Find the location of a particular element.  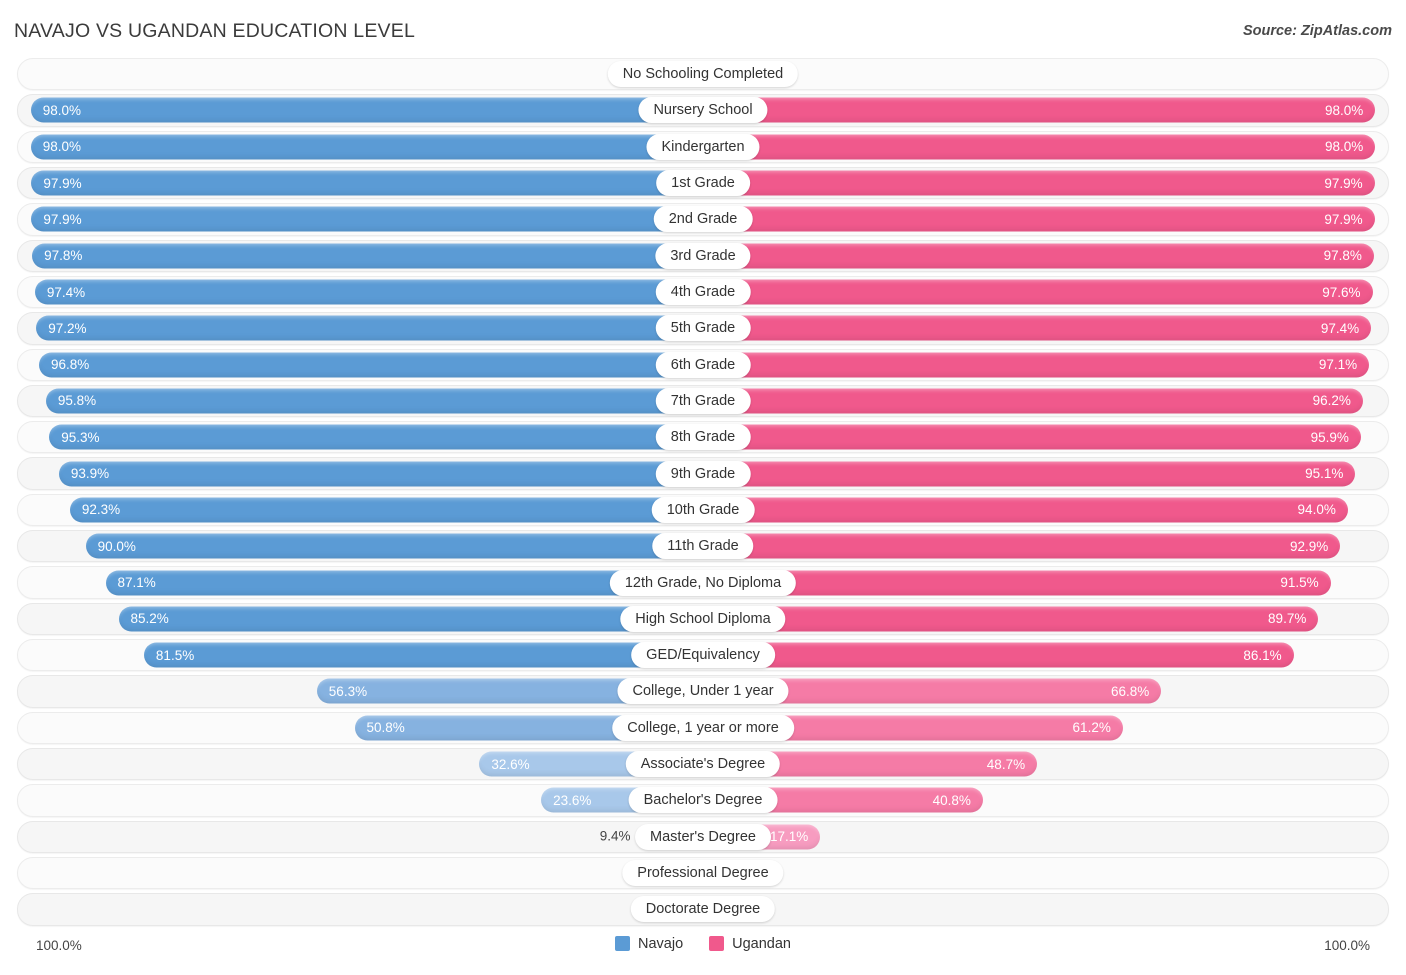

chart-row: 97.8% 97.8% 3rd Grade is located at coordinates (703, 256).